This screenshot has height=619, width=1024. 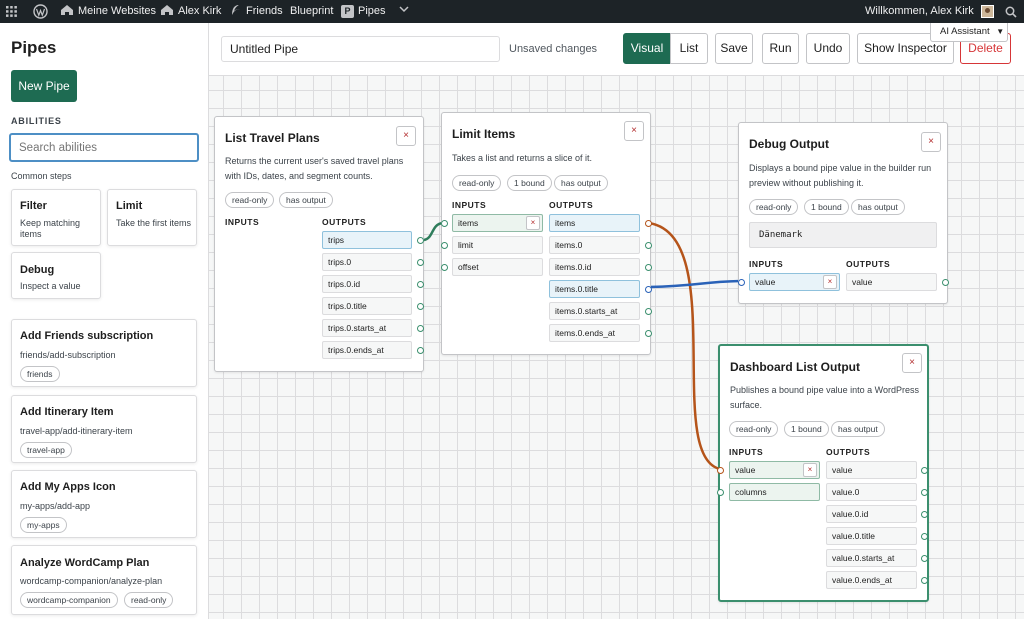 What do you see at coordinates (497, 267) in the screenshot?
I see `input-port: offset` at bounding box center [497, 267].